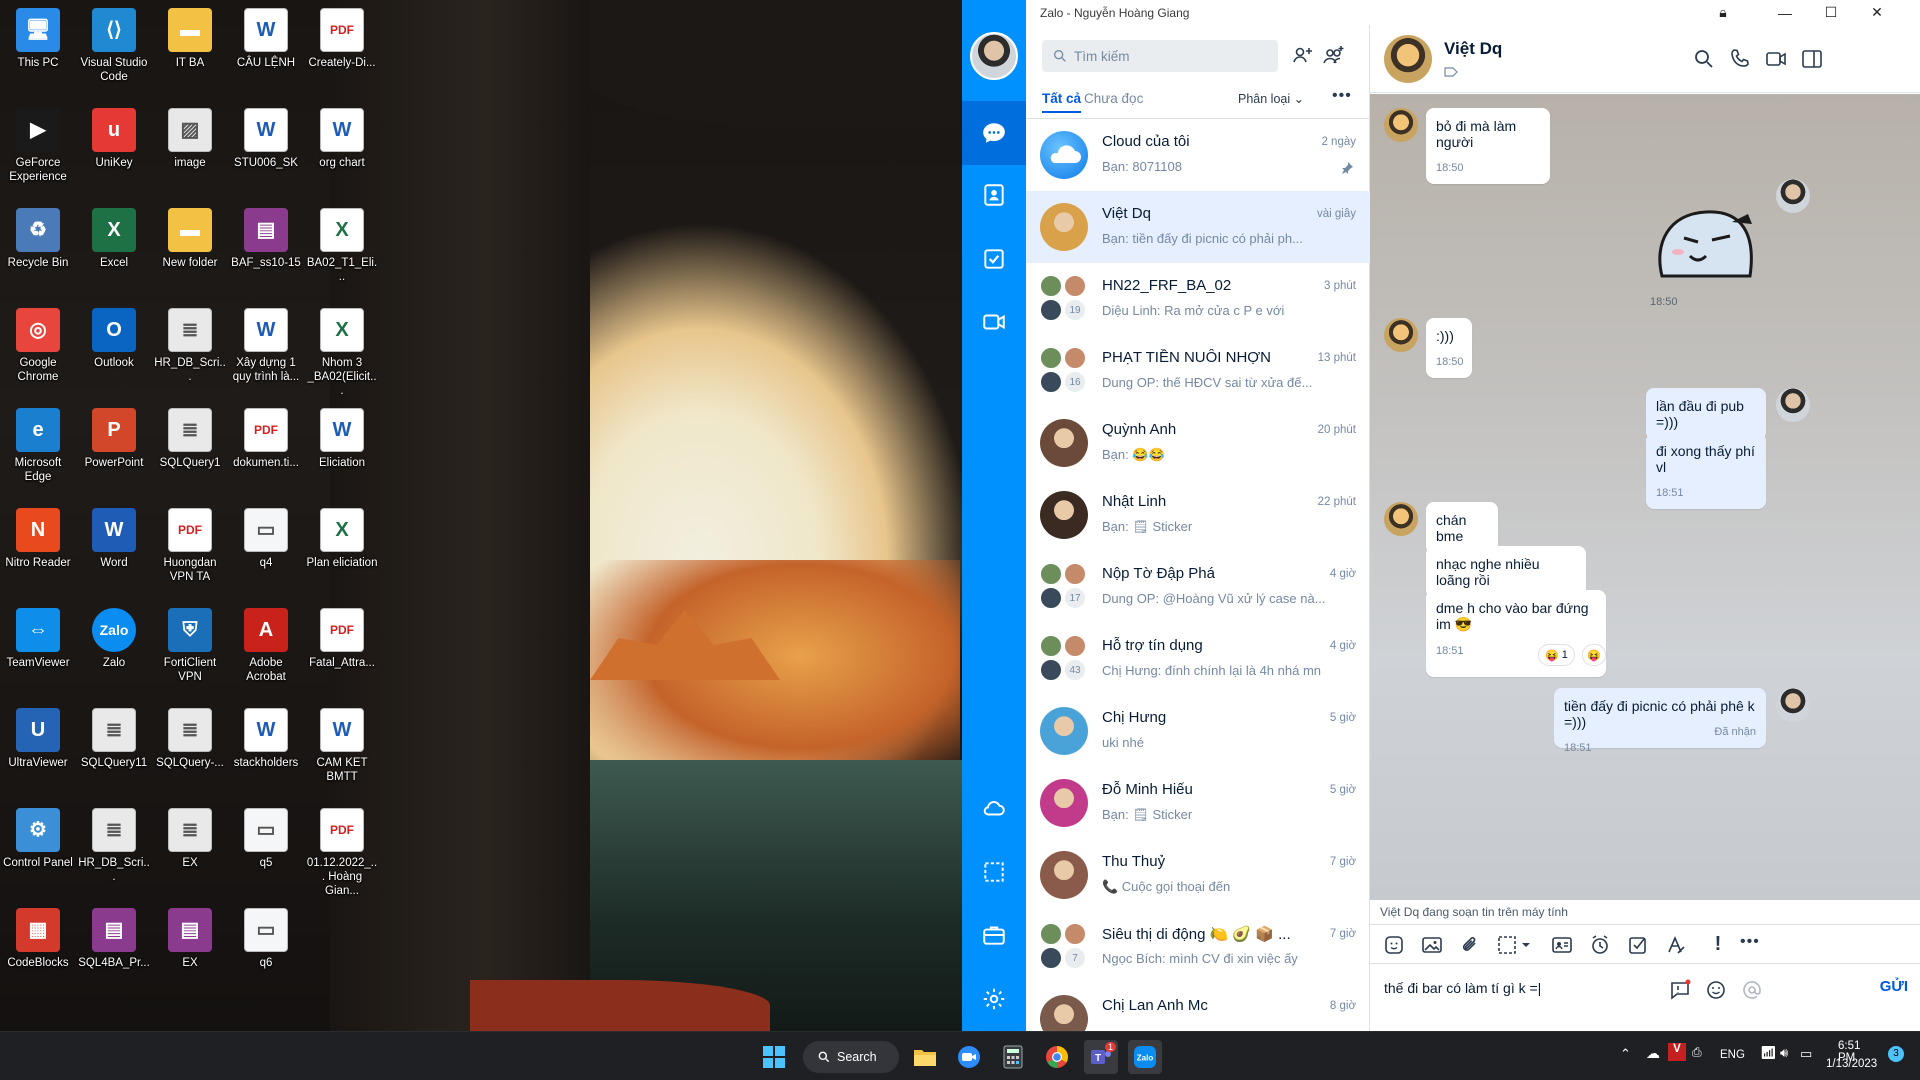 This screenshot has height=1080, width=1920. What do you see at coordinates (1271, 98) in the screenshot?
I see `classify-dropdown: Phân loại ⌄` at bounding box center [1271, 98].